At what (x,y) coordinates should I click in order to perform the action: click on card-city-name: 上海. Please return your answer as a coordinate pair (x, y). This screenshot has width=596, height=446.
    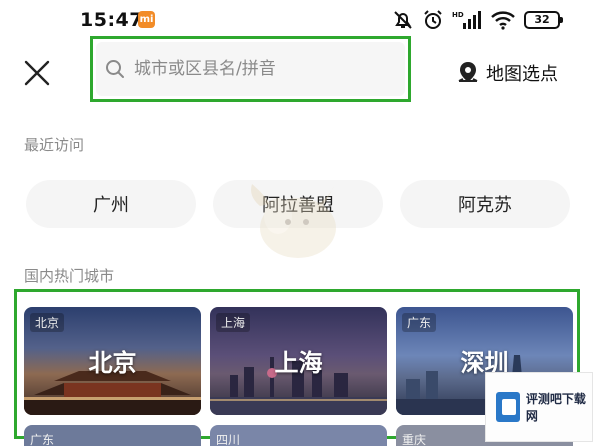
    Looking at the image, I should click on (298, 363).